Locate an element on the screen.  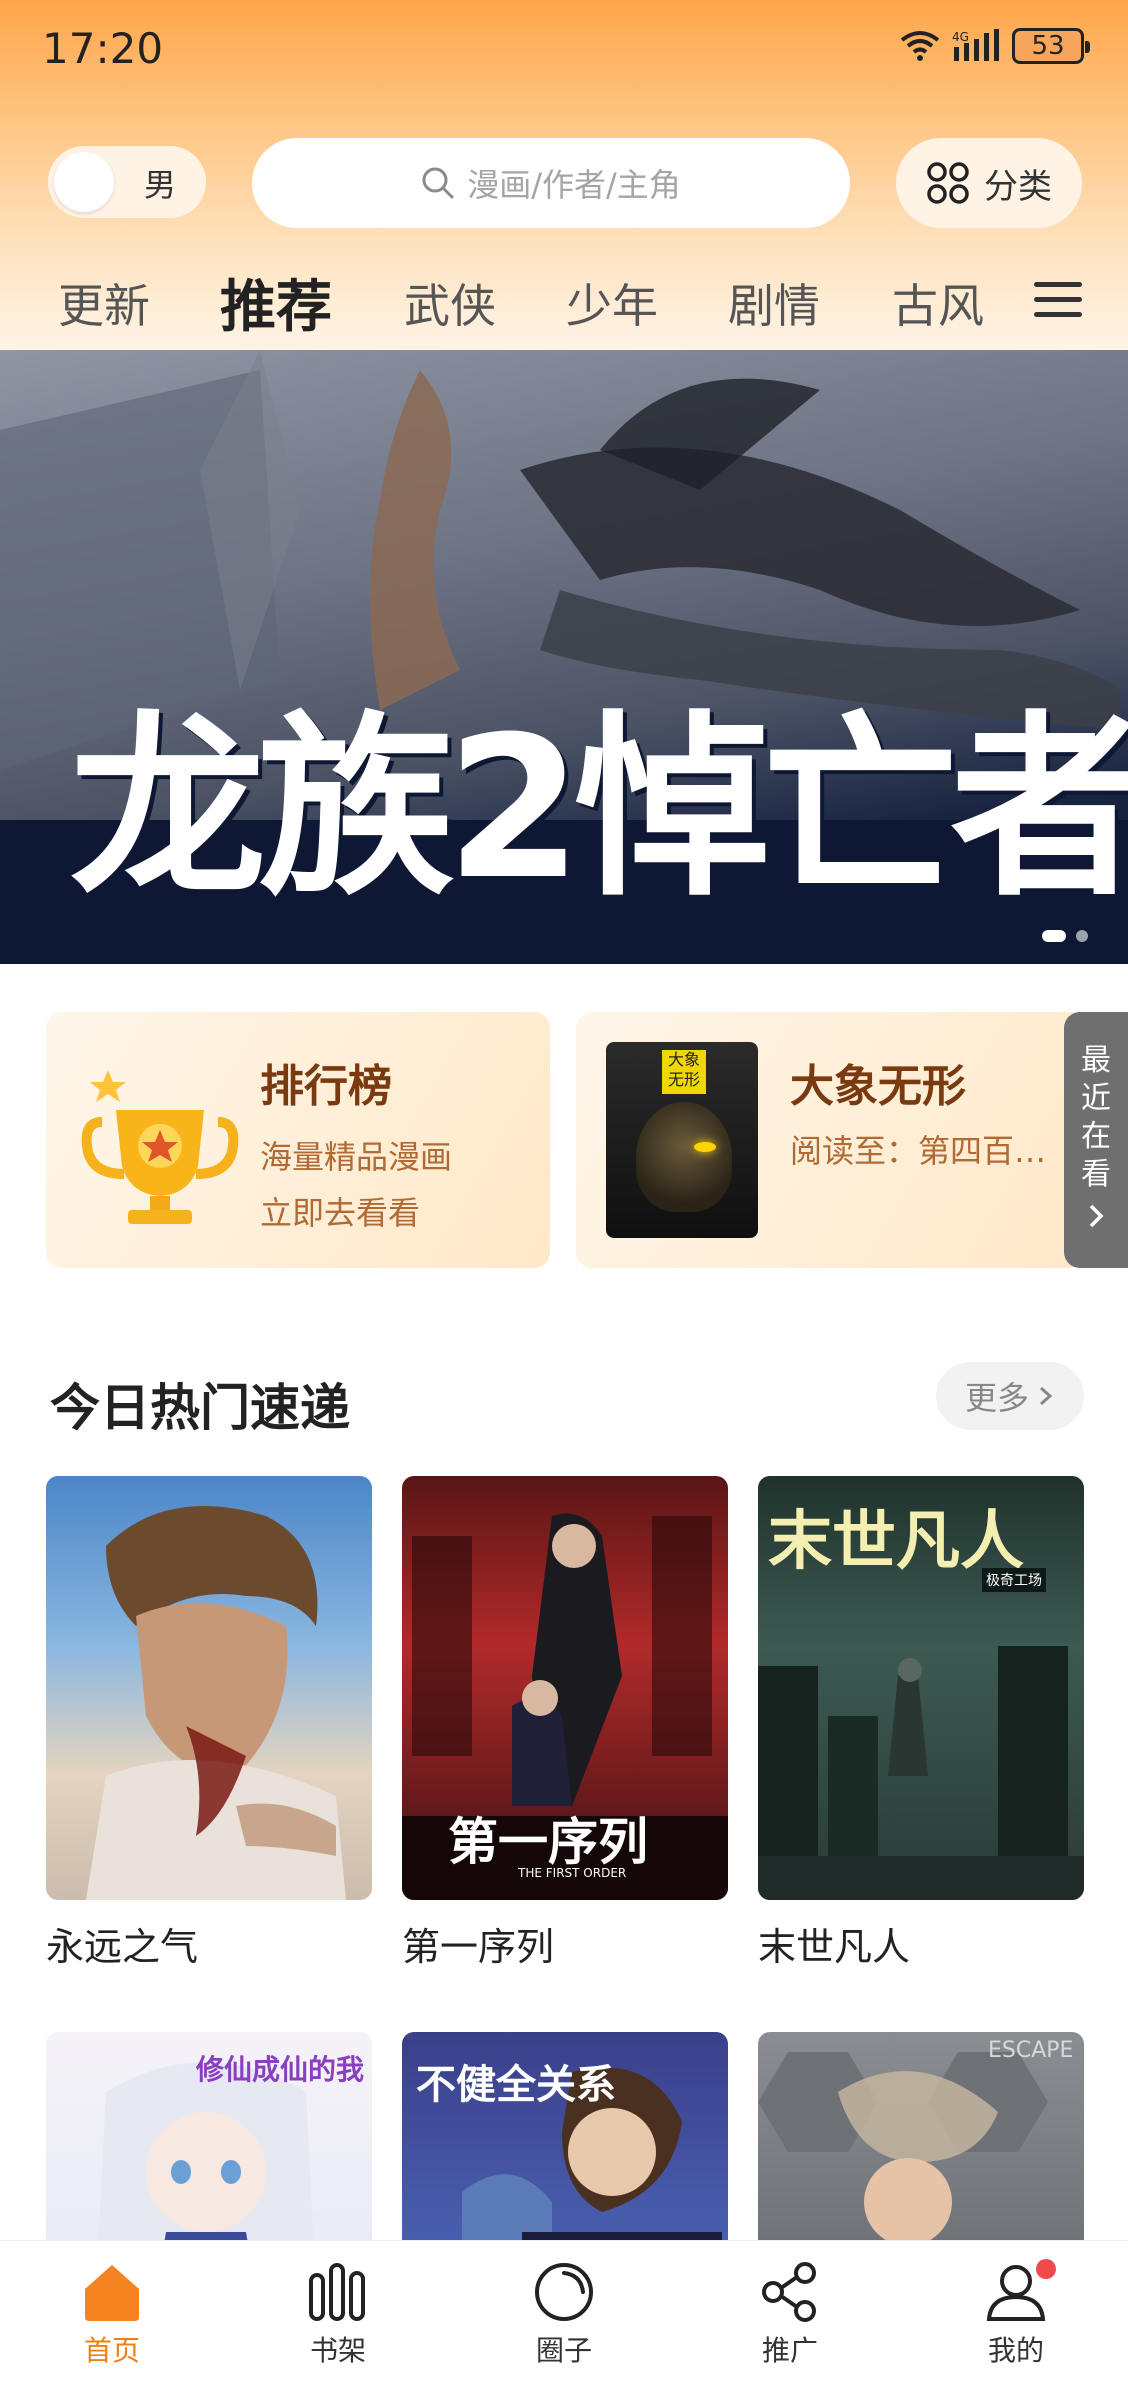
carousel-dot-active is located at coordinates (1054, 936).